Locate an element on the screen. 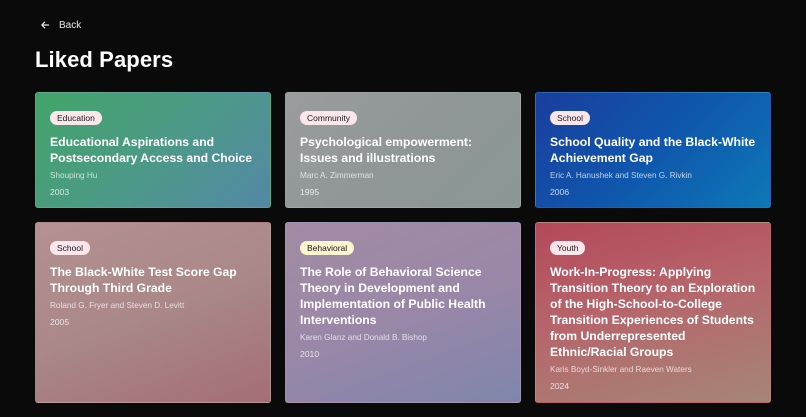 This screenshot has height=417, width=806. paper-authors: Karen Glanz and Donald B. Bishop is located at coordinates (363, 337).